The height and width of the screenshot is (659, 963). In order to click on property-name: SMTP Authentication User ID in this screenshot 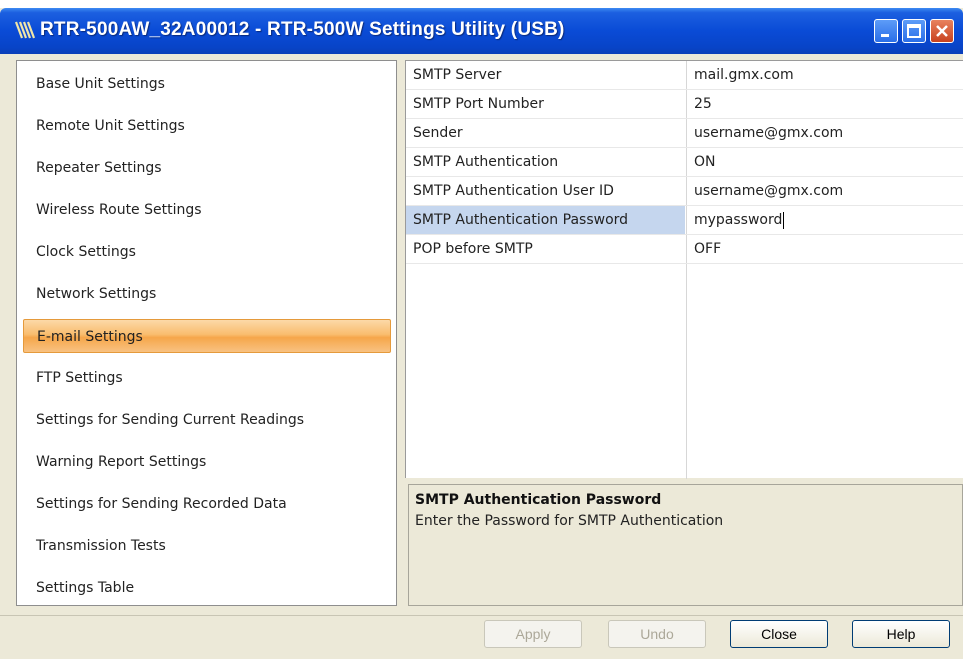, I will do `click(513, 191)`.